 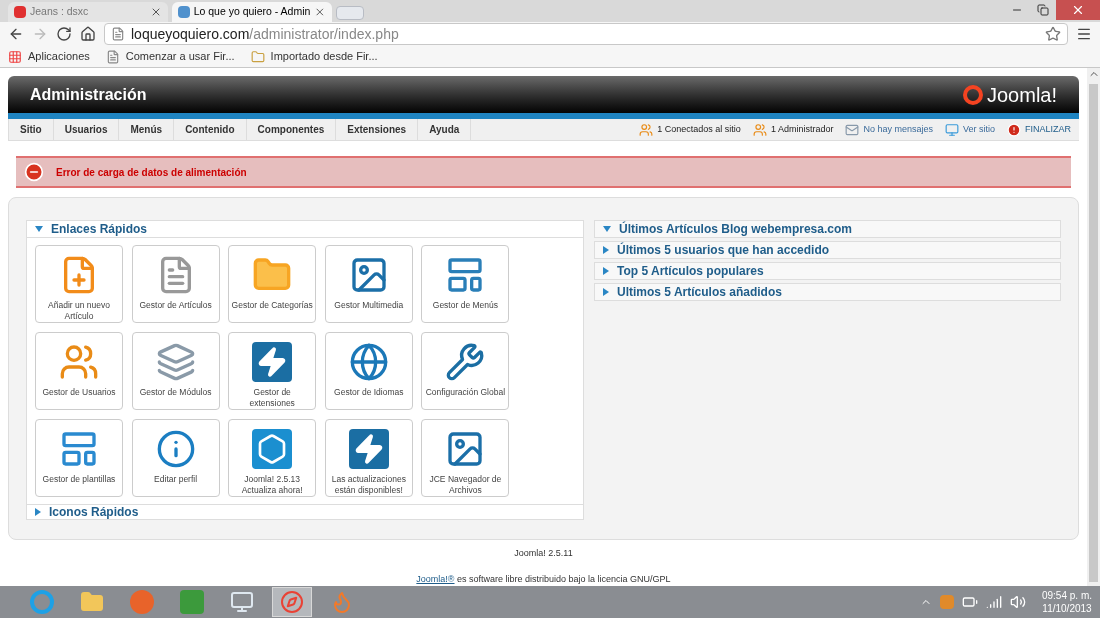 I want to click on menu-tab: Ayuda, so click(x=445, y=129).